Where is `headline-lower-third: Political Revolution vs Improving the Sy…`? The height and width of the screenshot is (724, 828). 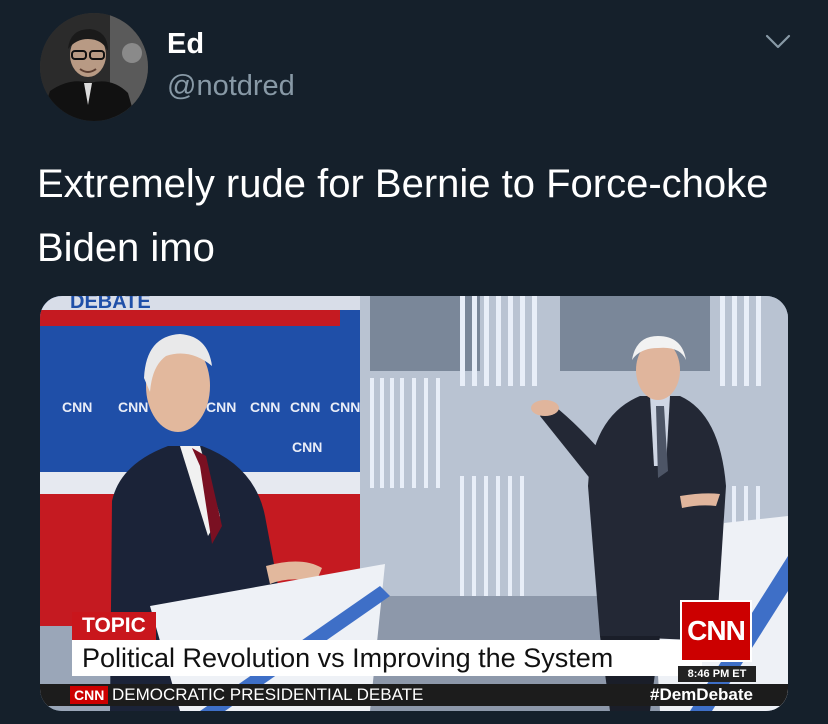
headline-lower-third: Political Revolution vs Improving the Sy… is located at coordinates (387, 658).